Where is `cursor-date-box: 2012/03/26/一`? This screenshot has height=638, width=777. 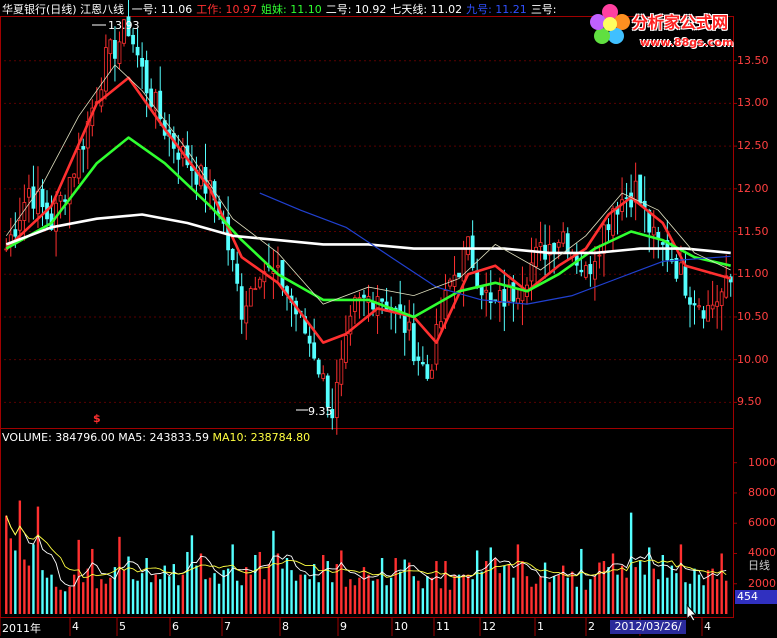 cursor-date-box: 2012/03/26/一 is located at coordinates (648, 629).